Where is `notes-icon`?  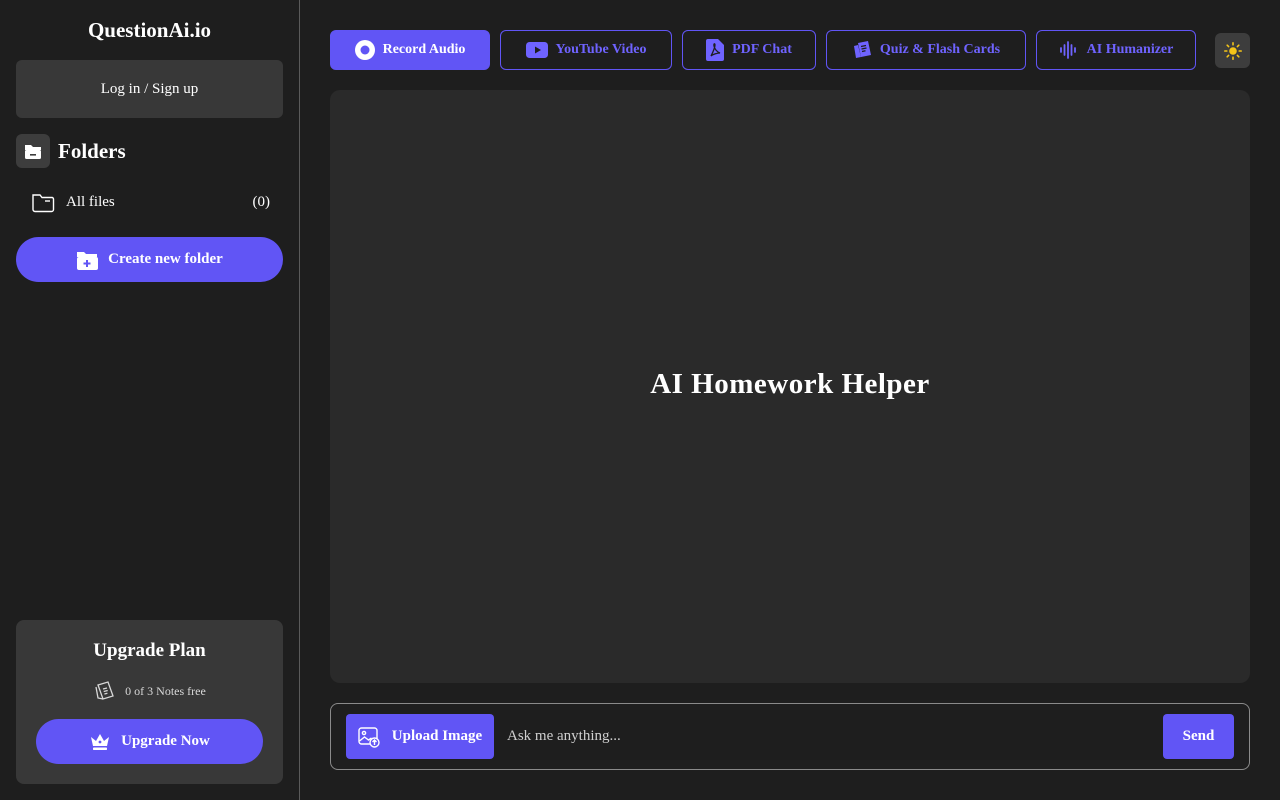 notes-icon is located at coordinates (105, 691).